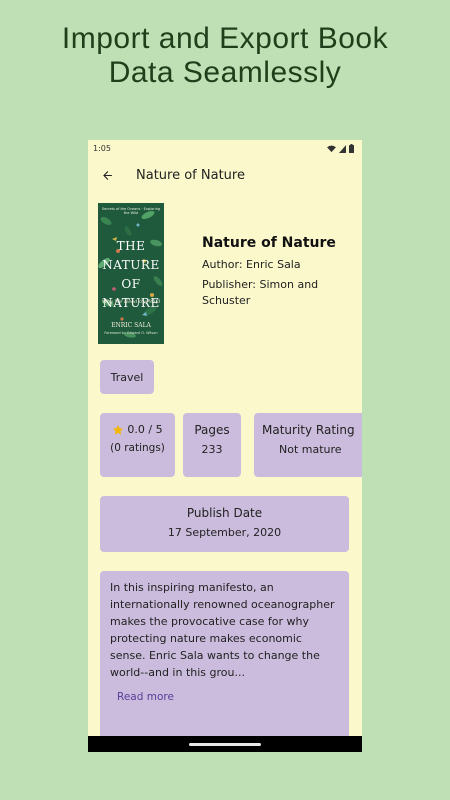 The height and width of the screenshot is (800, 450). I want to click on headline-line-2: Data Seamlessly, so click(225, 72).